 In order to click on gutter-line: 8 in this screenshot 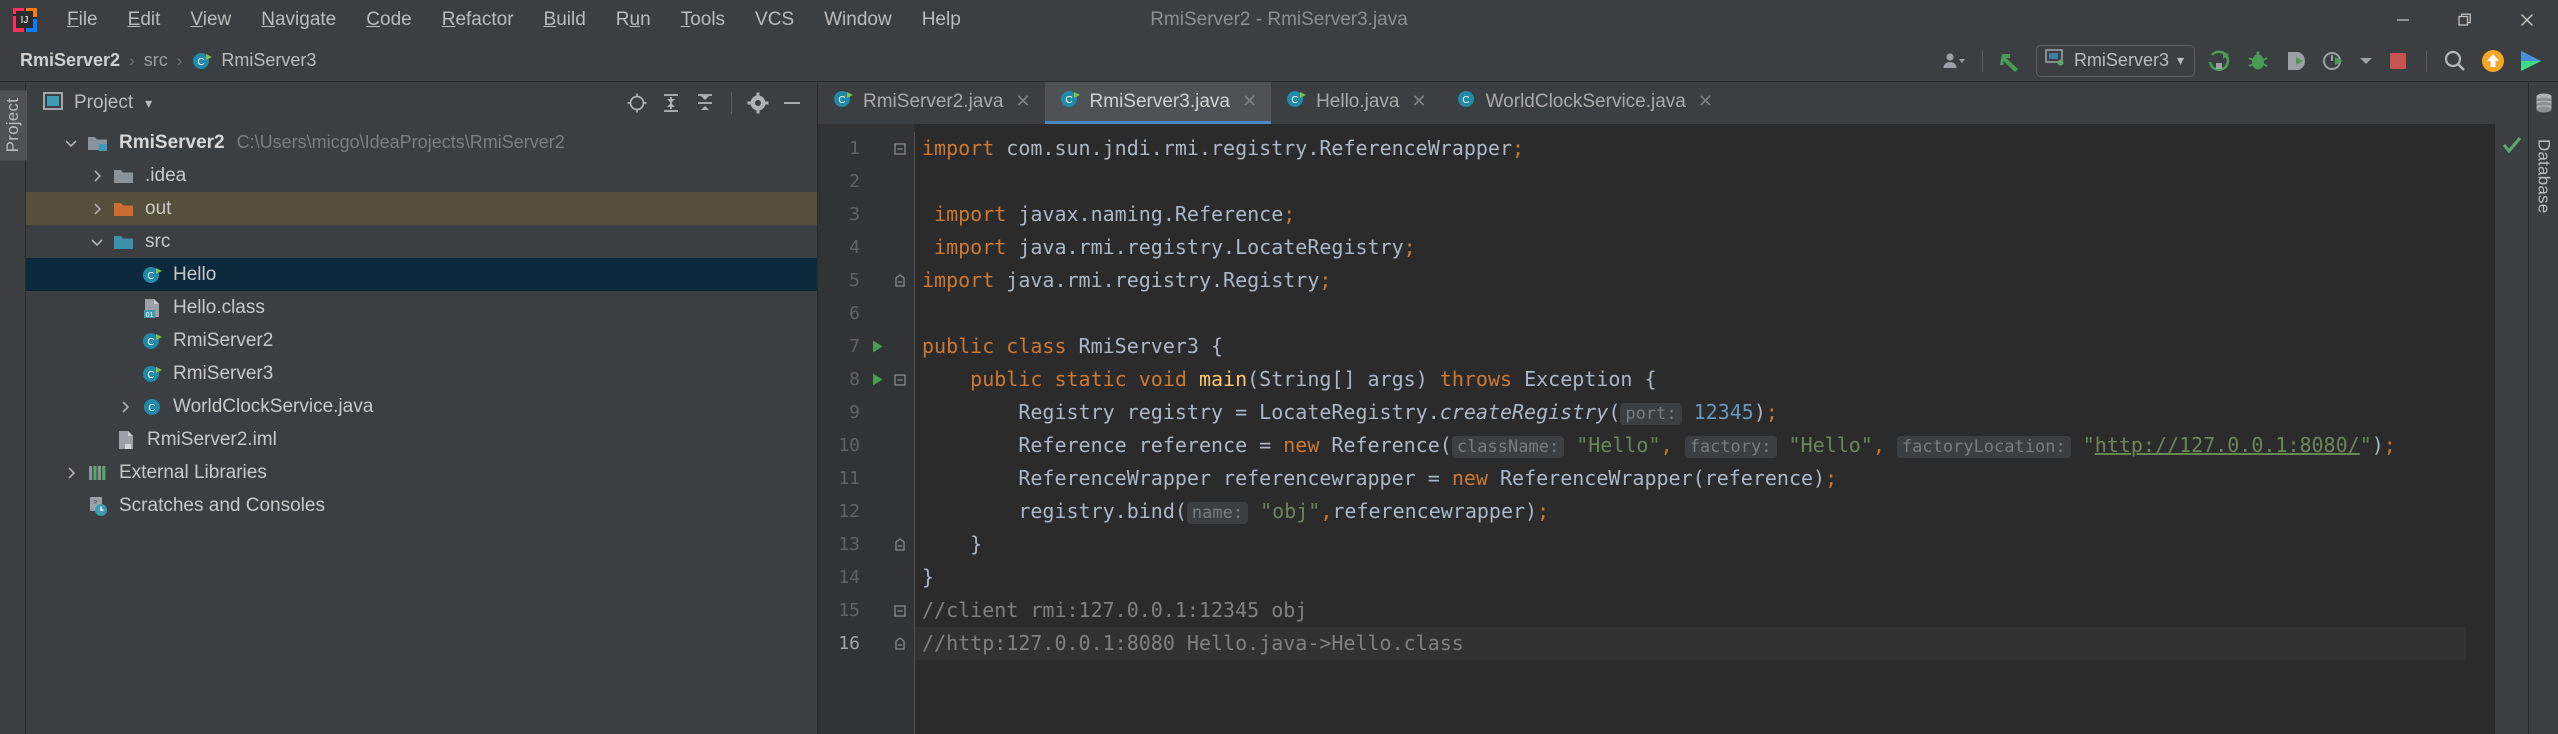, I will do `click(866, 379)`.